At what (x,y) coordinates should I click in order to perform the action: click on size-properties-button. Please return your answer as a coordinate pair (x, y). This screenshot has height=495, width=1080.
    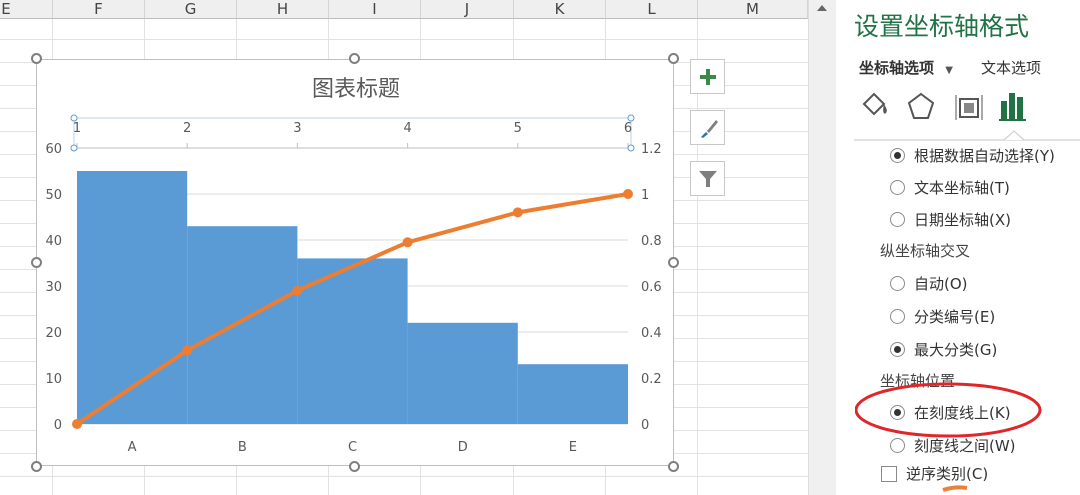
    Looking at the image, I should click on (969, 107).